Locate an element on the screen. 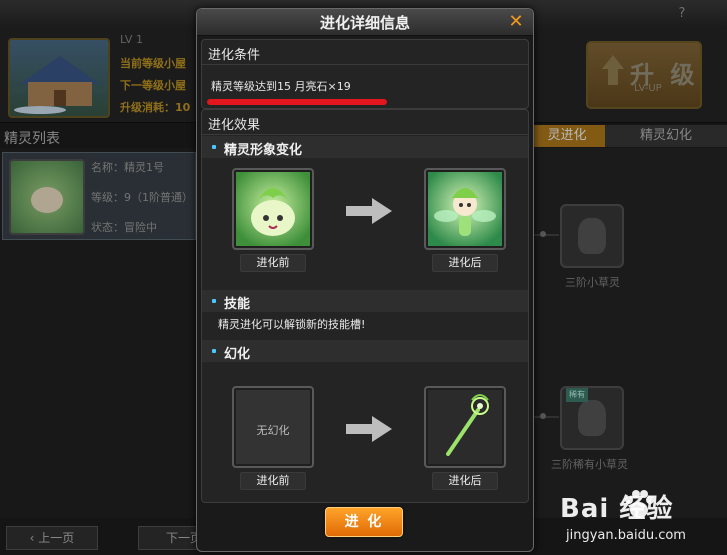  dialog-title: 进化详细信息 is located at coordinates (364, 23).